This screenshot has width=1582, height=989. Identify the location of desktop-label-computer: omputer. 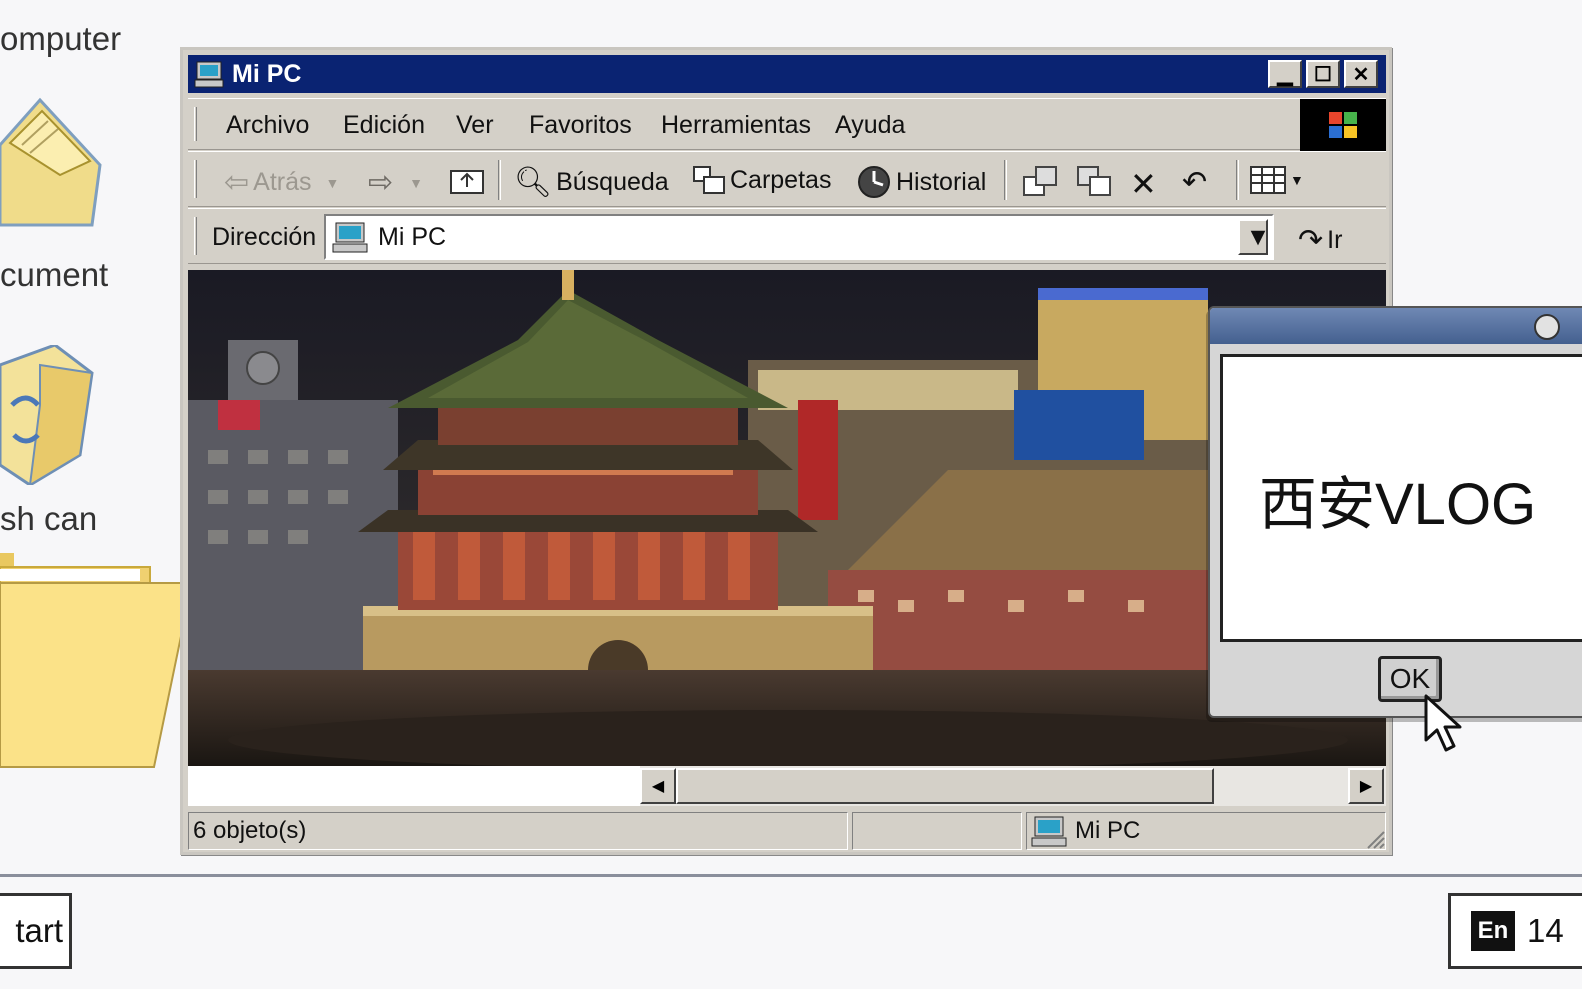
(60, 39).